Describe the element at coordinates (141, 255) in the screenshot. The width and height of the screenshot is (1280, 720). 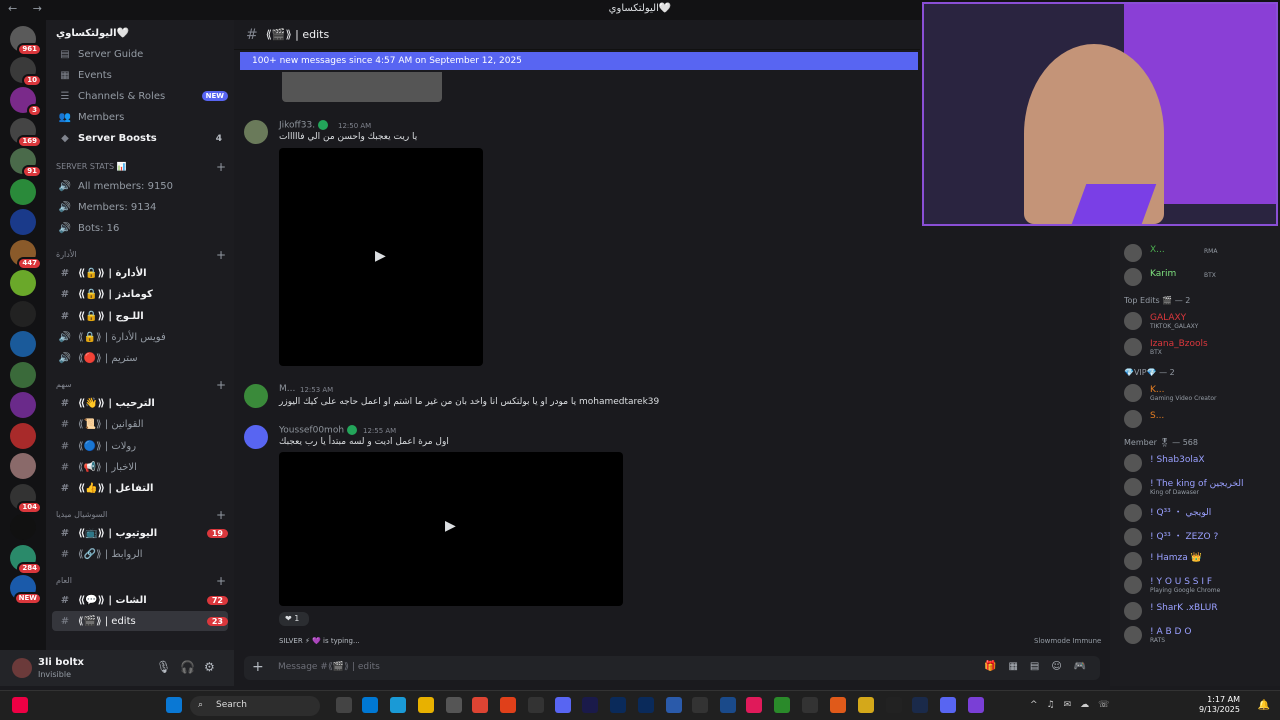
I see `category-header: الأدارة +` at that location.